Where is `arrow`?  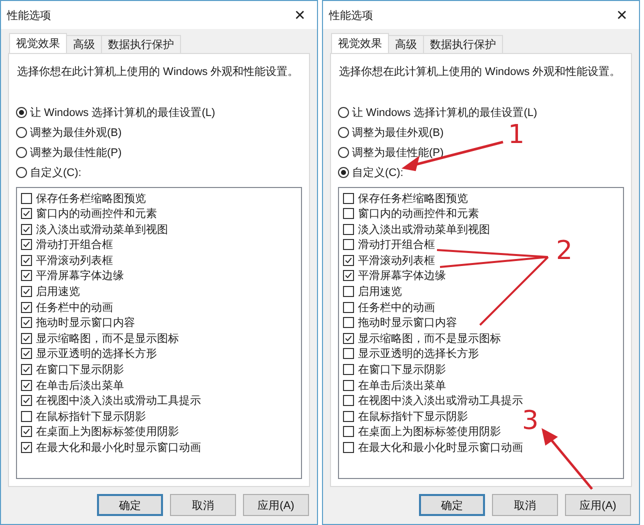
arrow is located at coordinates (567, 459).